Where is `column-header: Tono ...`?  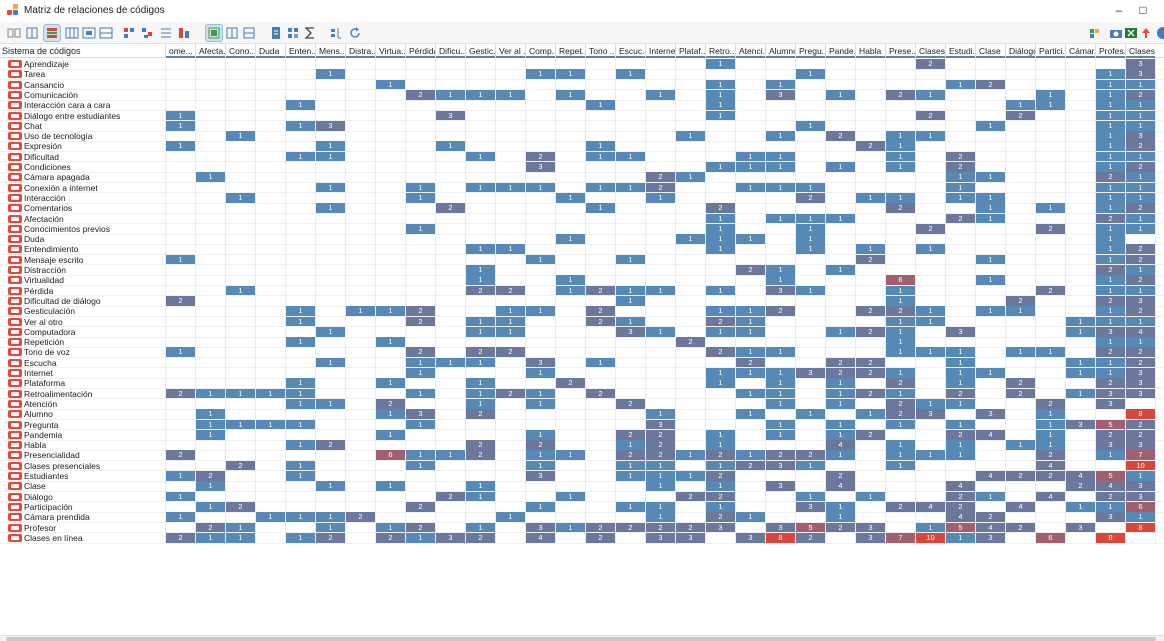
column-header: Tono ... is located at coordinates (600, 51).